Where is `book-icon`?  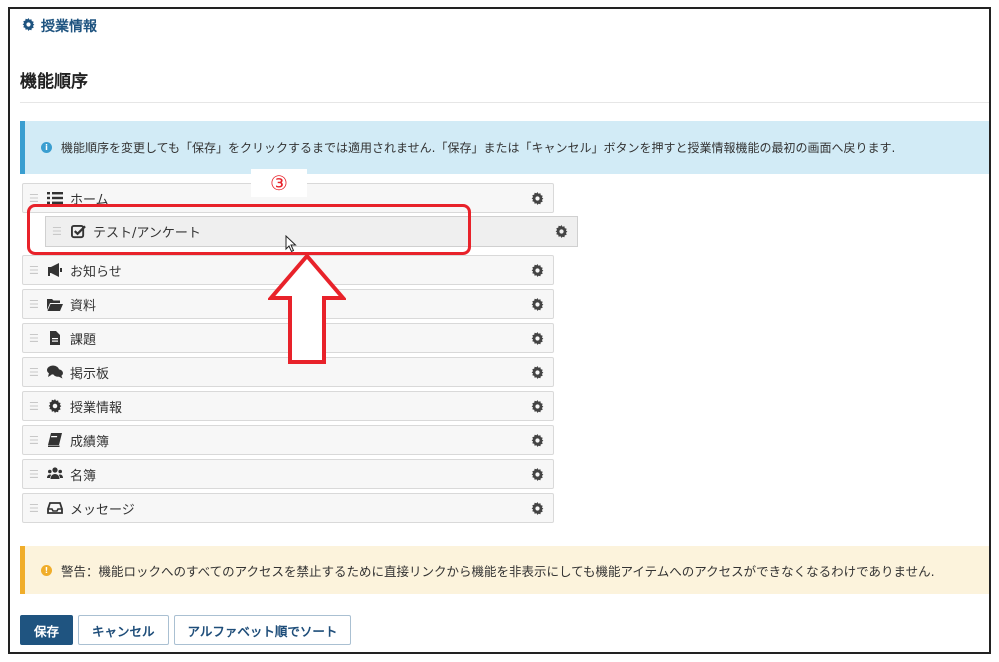 book-icon is located at coordinates (55, 440).